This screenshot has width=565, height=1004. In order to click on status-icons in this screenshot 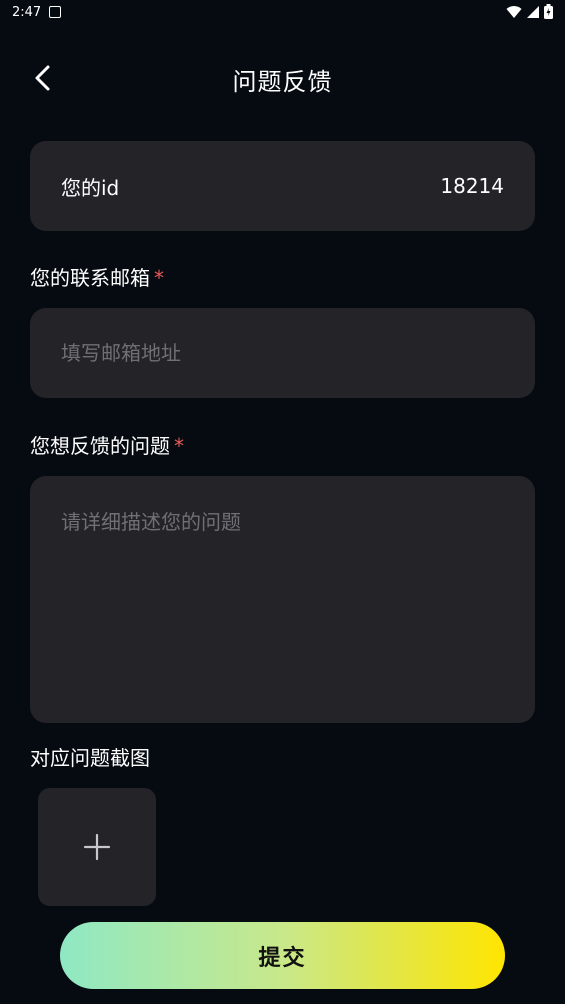, I will do `click(529, 11)`.